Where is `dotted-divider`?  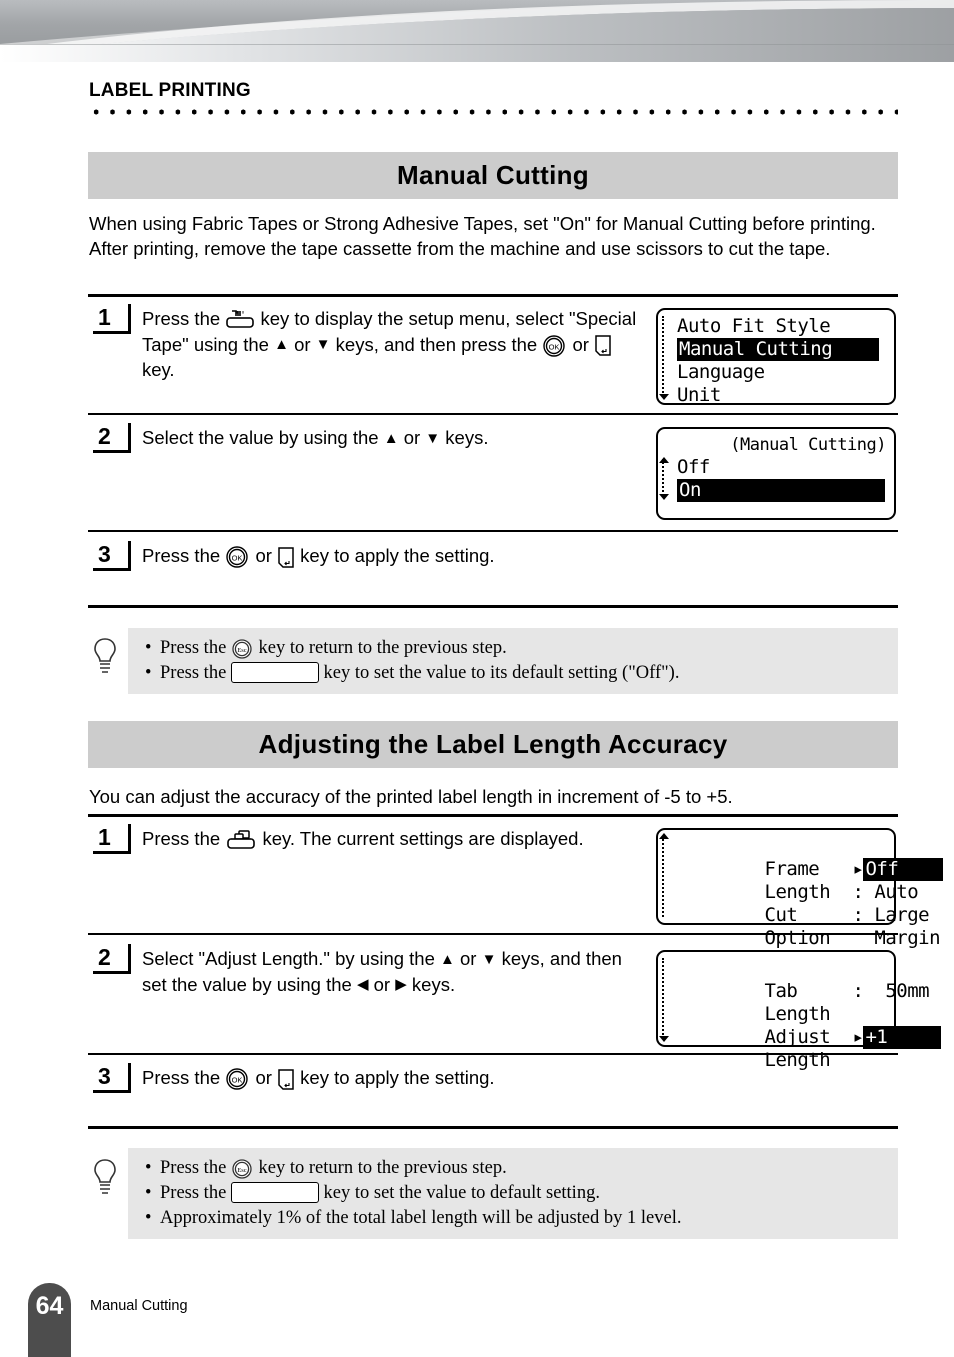 dotted-divider is located at coordinates (493, 112).